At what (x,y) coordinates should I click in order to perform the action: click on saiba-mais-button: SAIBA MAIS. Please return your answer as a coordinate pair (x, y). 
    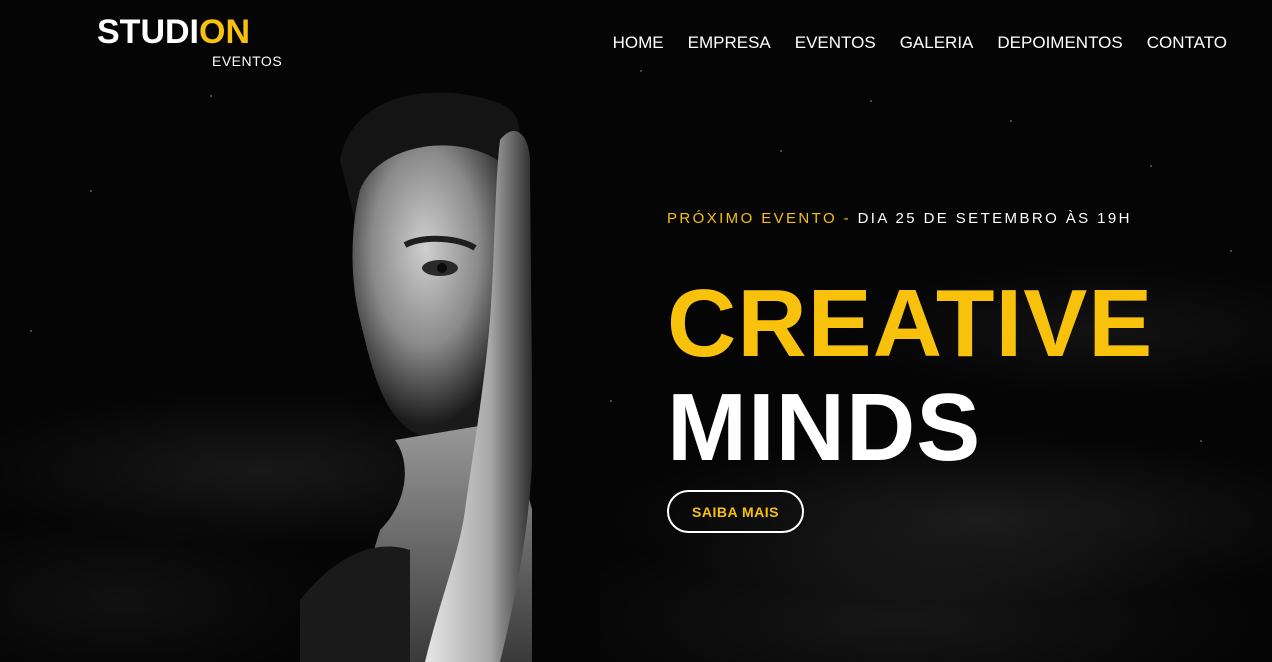
    Looking at the image, I should click on (735, 511).